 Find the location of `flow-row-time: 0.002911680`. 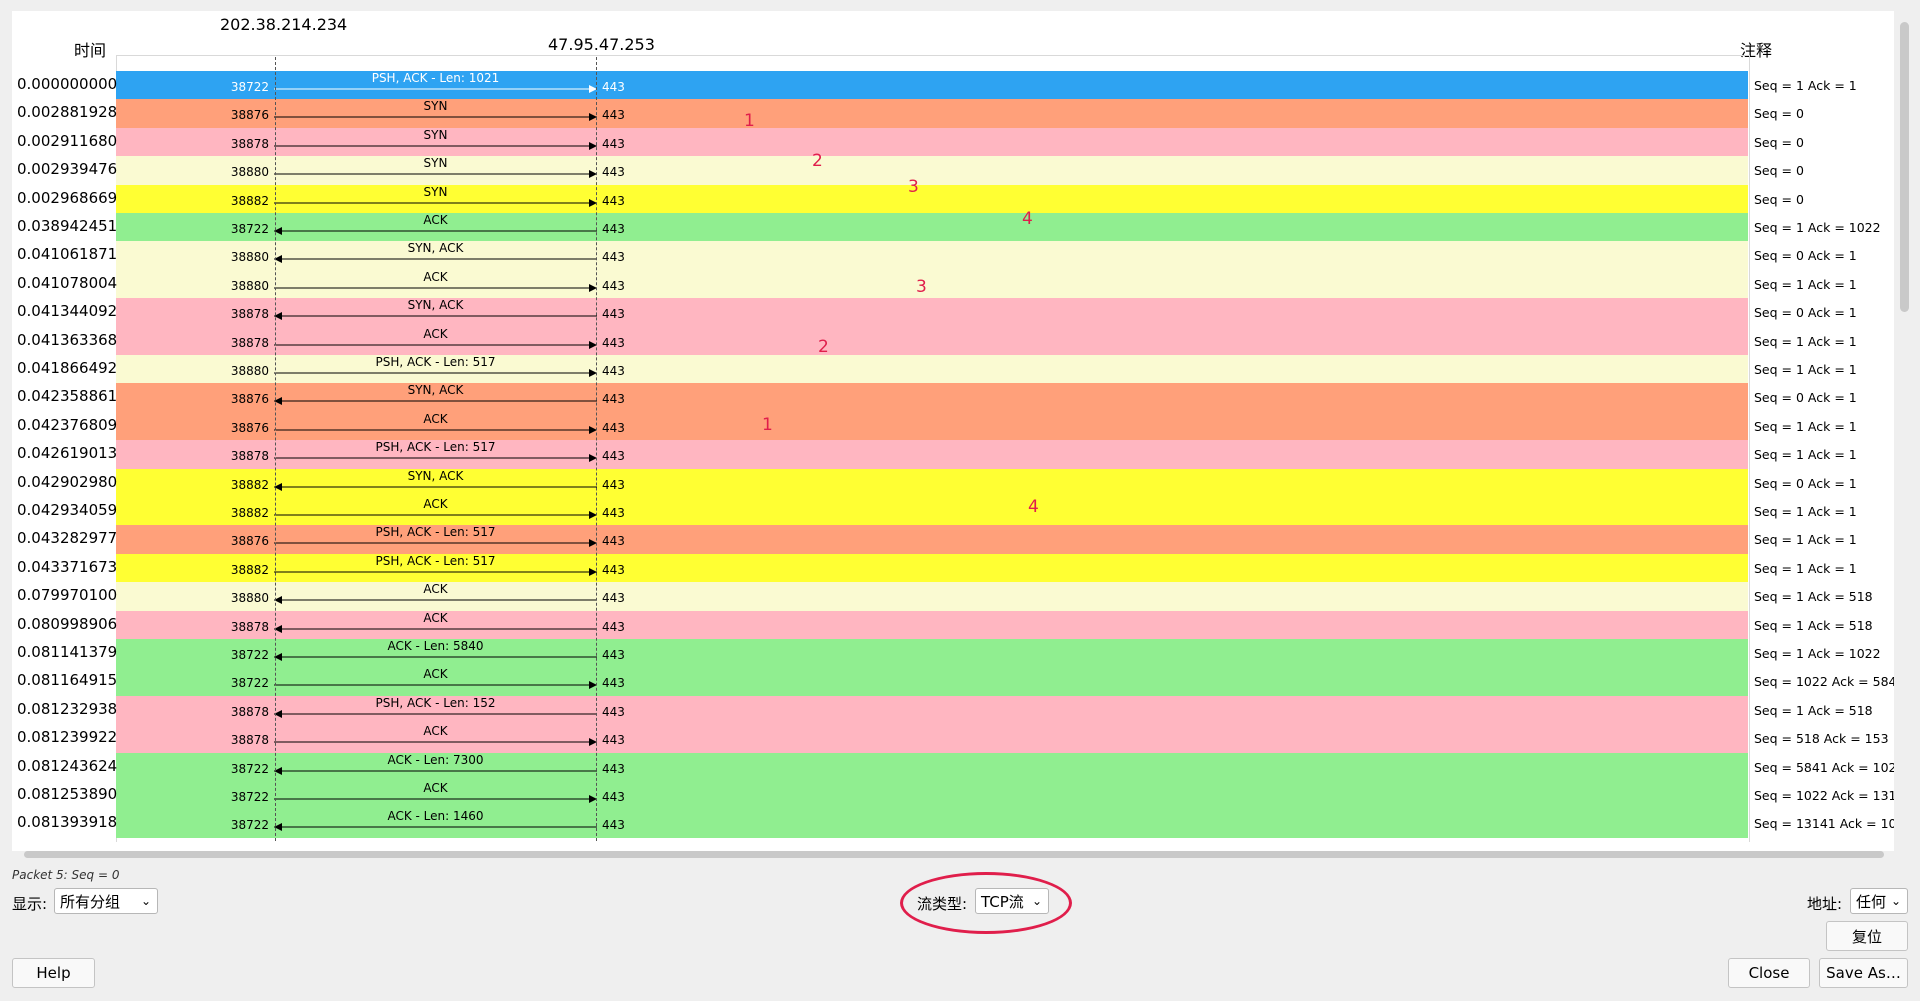

flow-row-time: 0.002911680 is located at coordinates (67, 140).